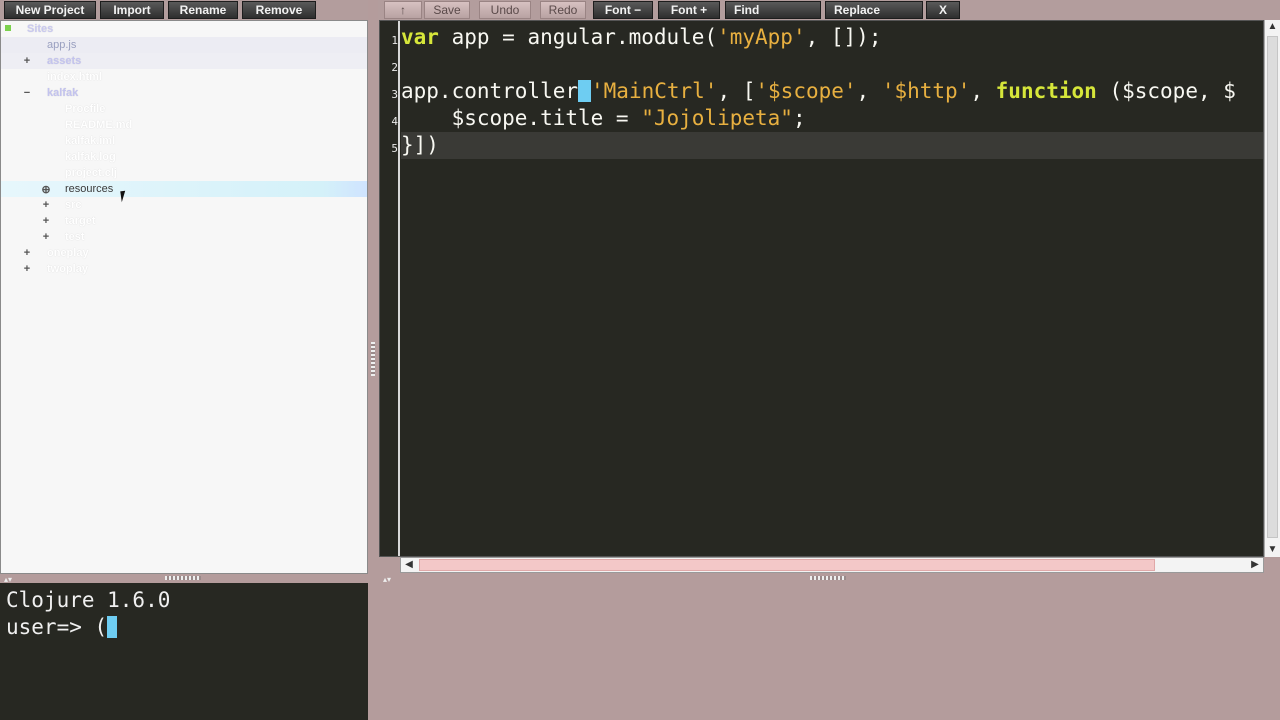  I want to click on line-number: 3, so click(394, 94).